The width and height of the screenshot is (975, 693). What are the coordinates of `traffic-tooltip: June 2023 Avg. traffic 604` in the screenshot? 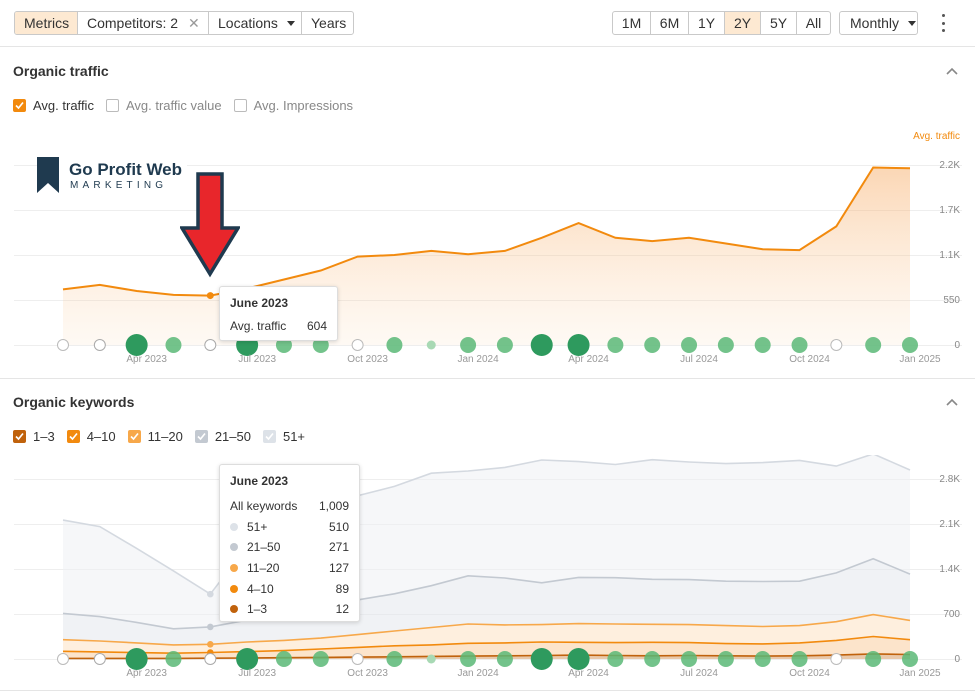 It's located at (278, 313).